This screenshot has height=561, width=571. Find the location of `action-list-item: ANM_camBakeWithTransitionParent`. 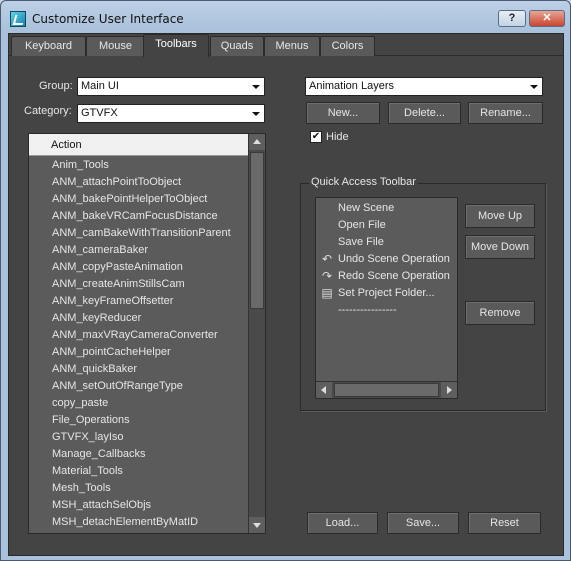

action-list-item: ANM_camBakeWithTransitionParent is located at coordinates (138, 233).